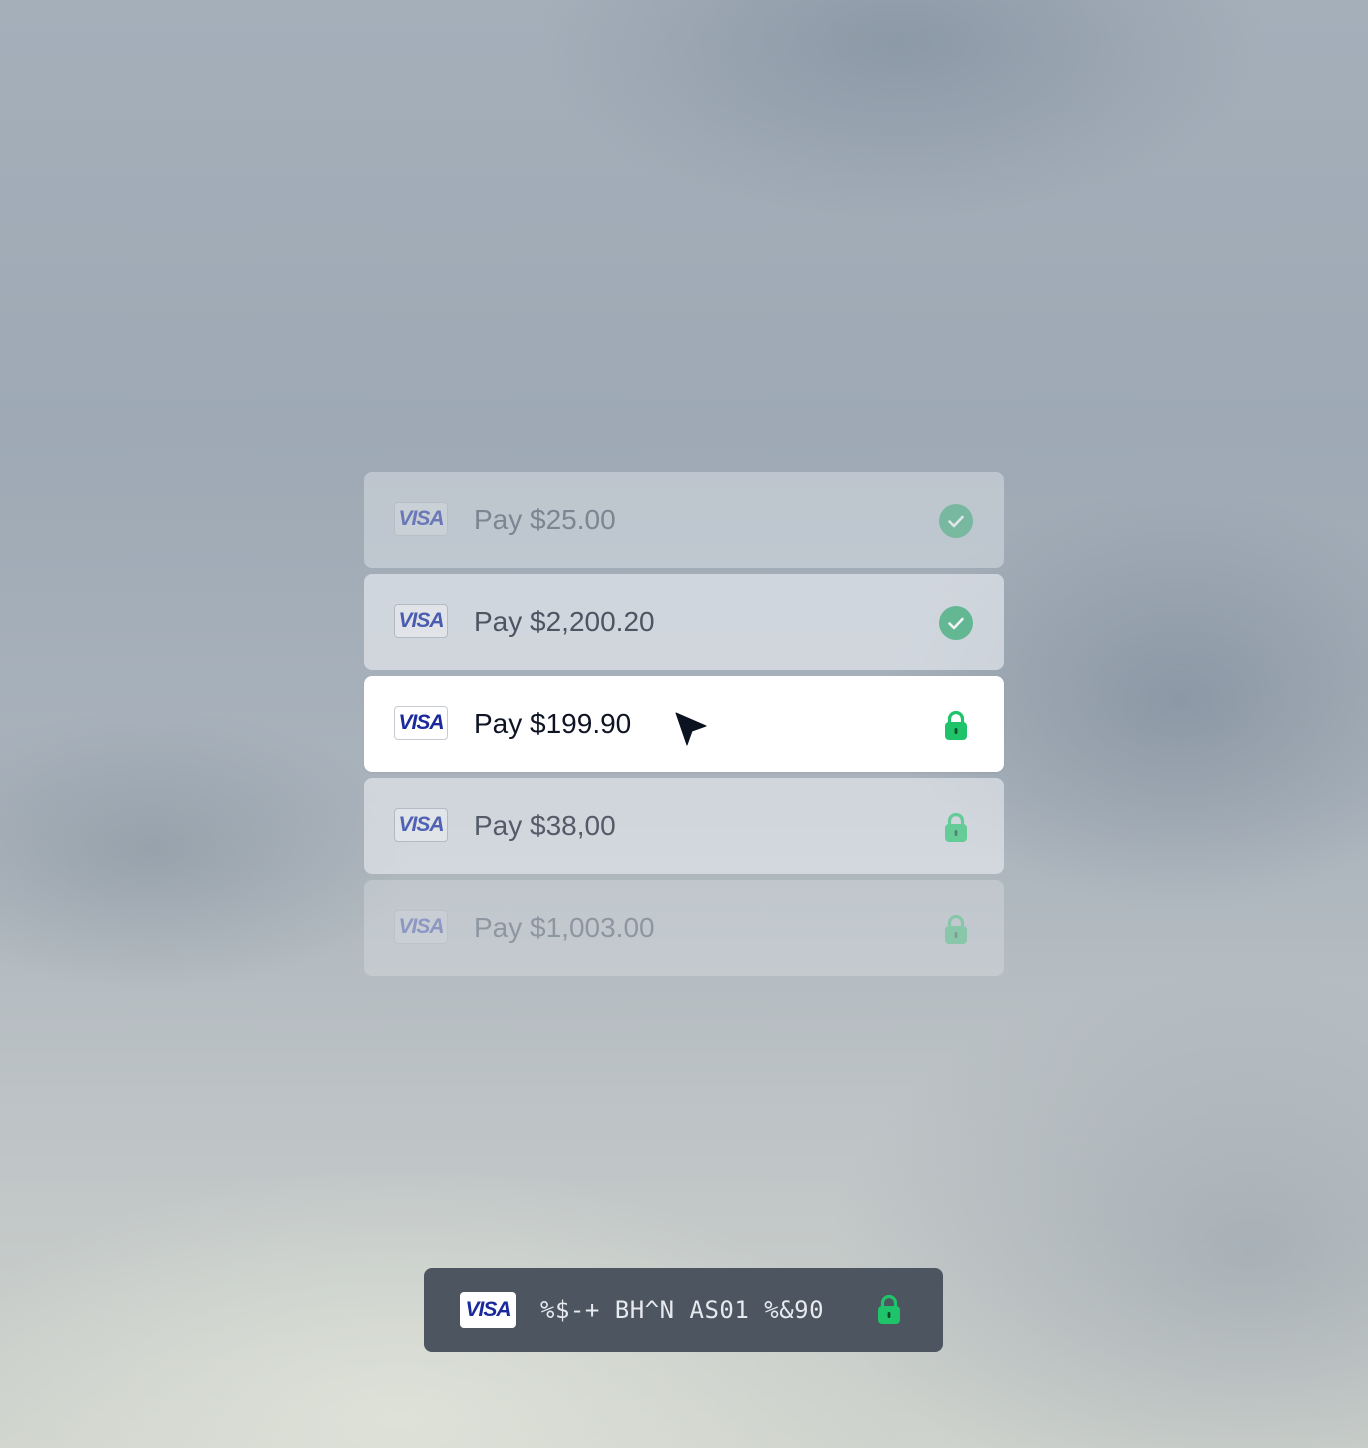 This screenshot has height=1448, width=1368. What do you see at coordinates (691, 729) in the screenshot?
I see `mouse-pointer-icon` at bounding box center [691, 729].